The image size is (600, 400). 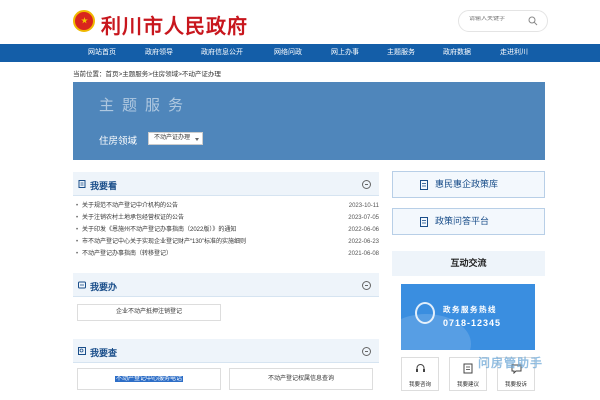 What do you see at coordinates (84, 21) in the screenshot?
I see `national-emblem-icon` at bounding box center [84, 21].